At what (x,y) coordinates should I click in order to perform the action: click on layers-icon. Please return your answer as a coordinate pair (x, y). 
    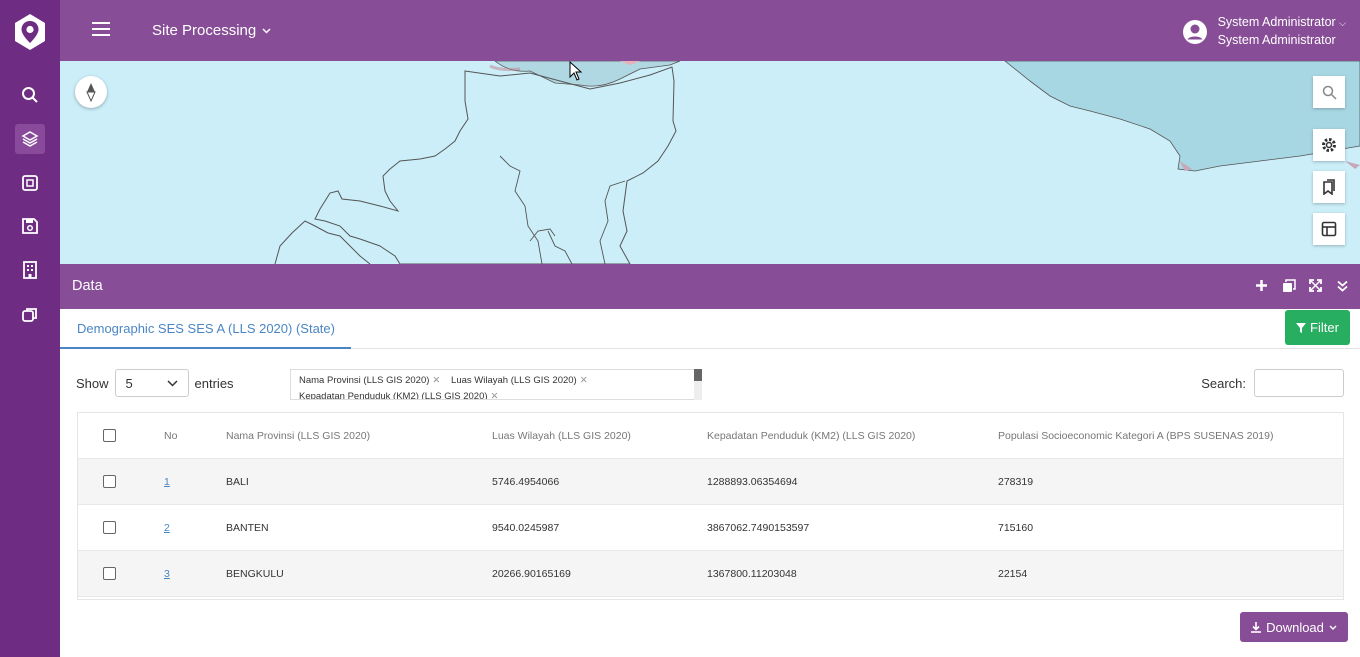
    Looking at the image, I should click on (30, 139).